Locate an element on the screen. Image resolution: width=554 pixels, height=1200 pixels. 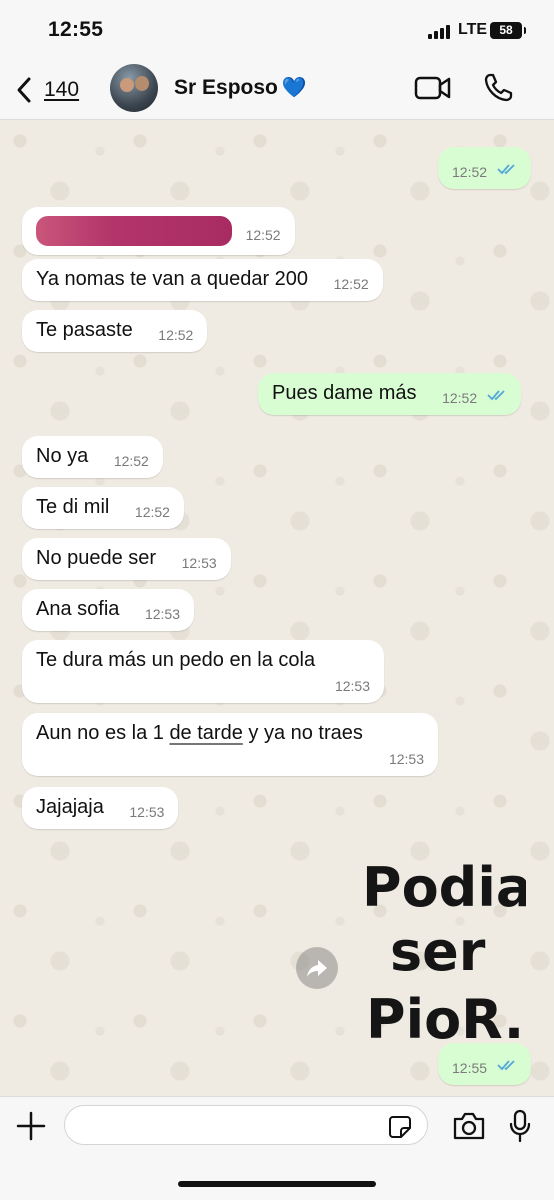
avatar is located at coordinates (134, 88).